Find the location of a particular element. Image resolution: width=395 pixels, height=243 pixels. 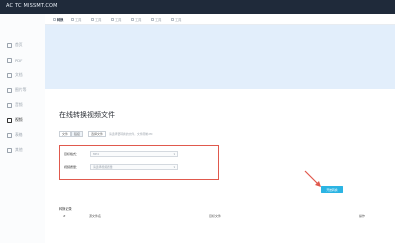

sidebar-item-label: 音频 is located at coordinates (19, 104).